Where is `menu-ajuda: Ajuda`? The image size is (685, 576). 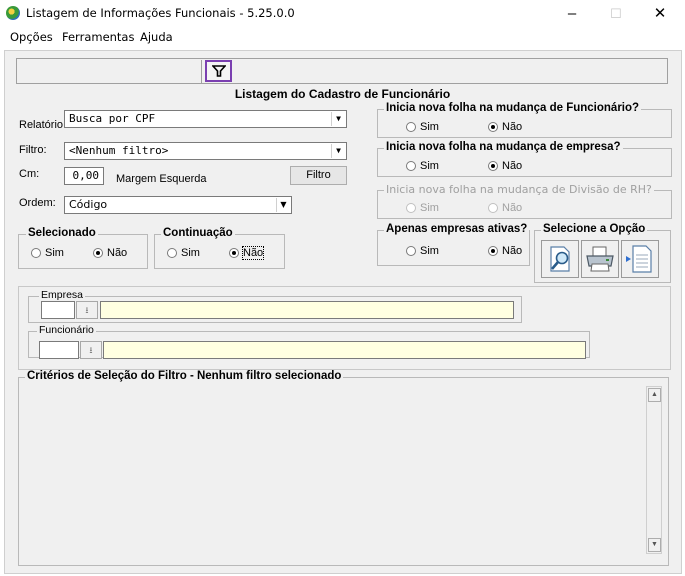 menu-ajuda: Ajuda is located at coordinates (156, 37).